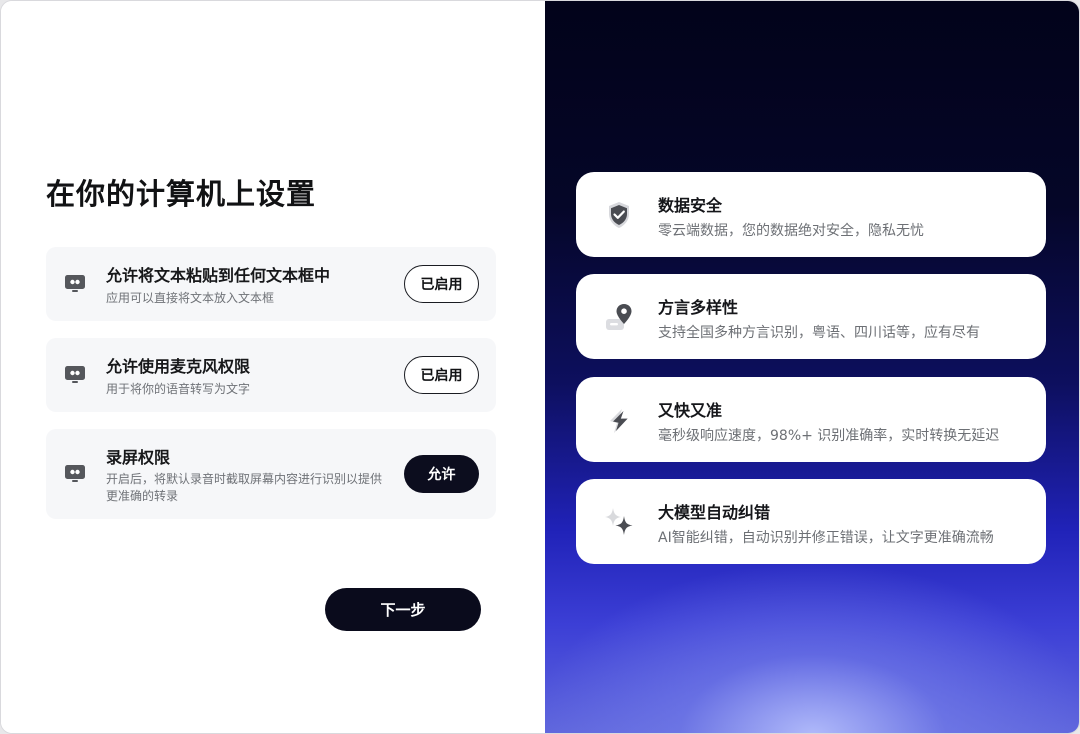 Image resolution: width=1080 pixels, height=734 pixels. What do you see at coordinates (178, 366) in the screenshot?
I see `permission-title: 允许使用麦克风权限` at bounding box center [178, 366].